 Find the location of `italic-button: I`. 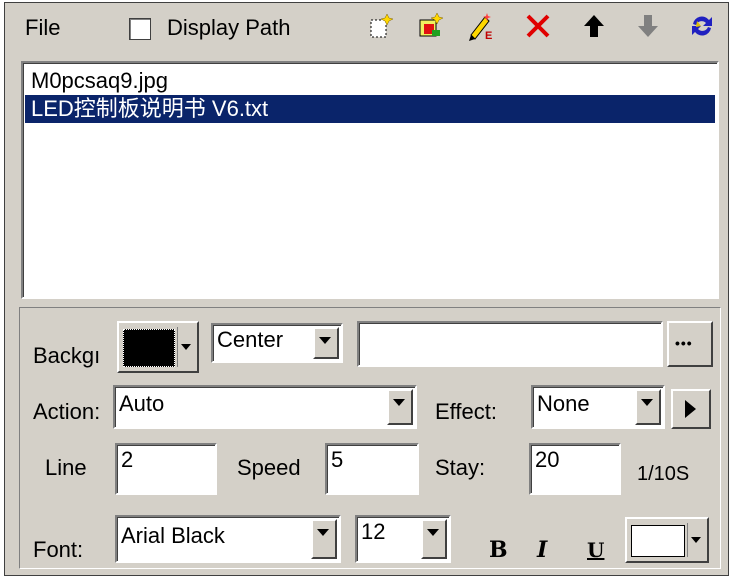

italic-button: I is located at coordinates (542, 550).